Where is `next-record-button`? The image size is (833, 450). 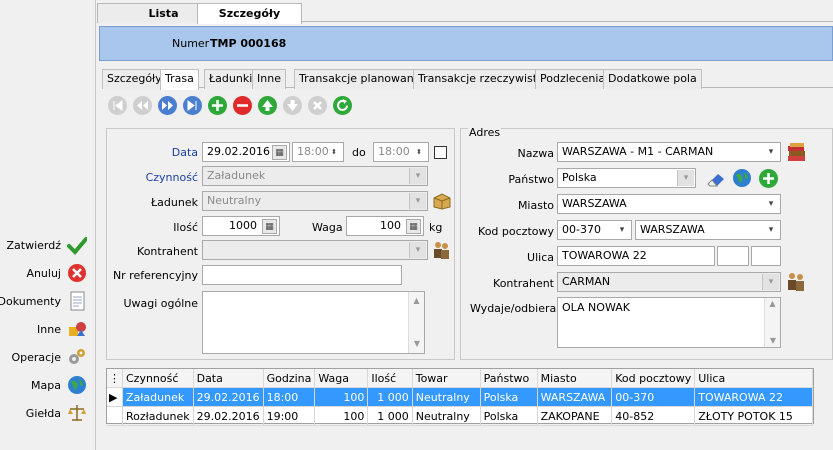 next-record-button is located at coordinates (167, 105).